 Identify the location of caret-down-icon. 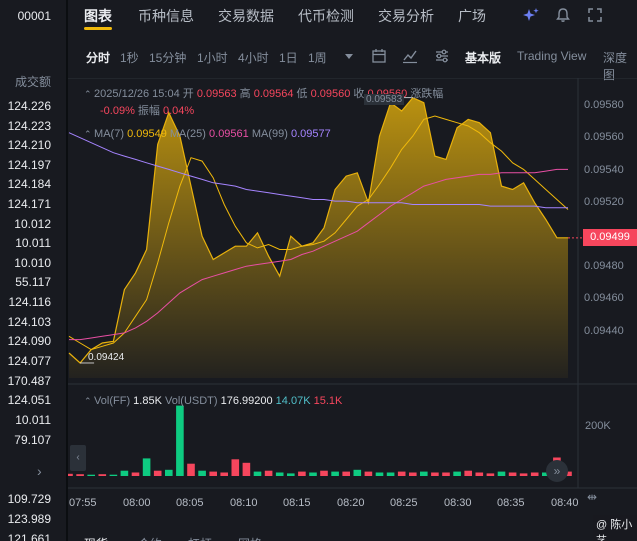
(349, 57).